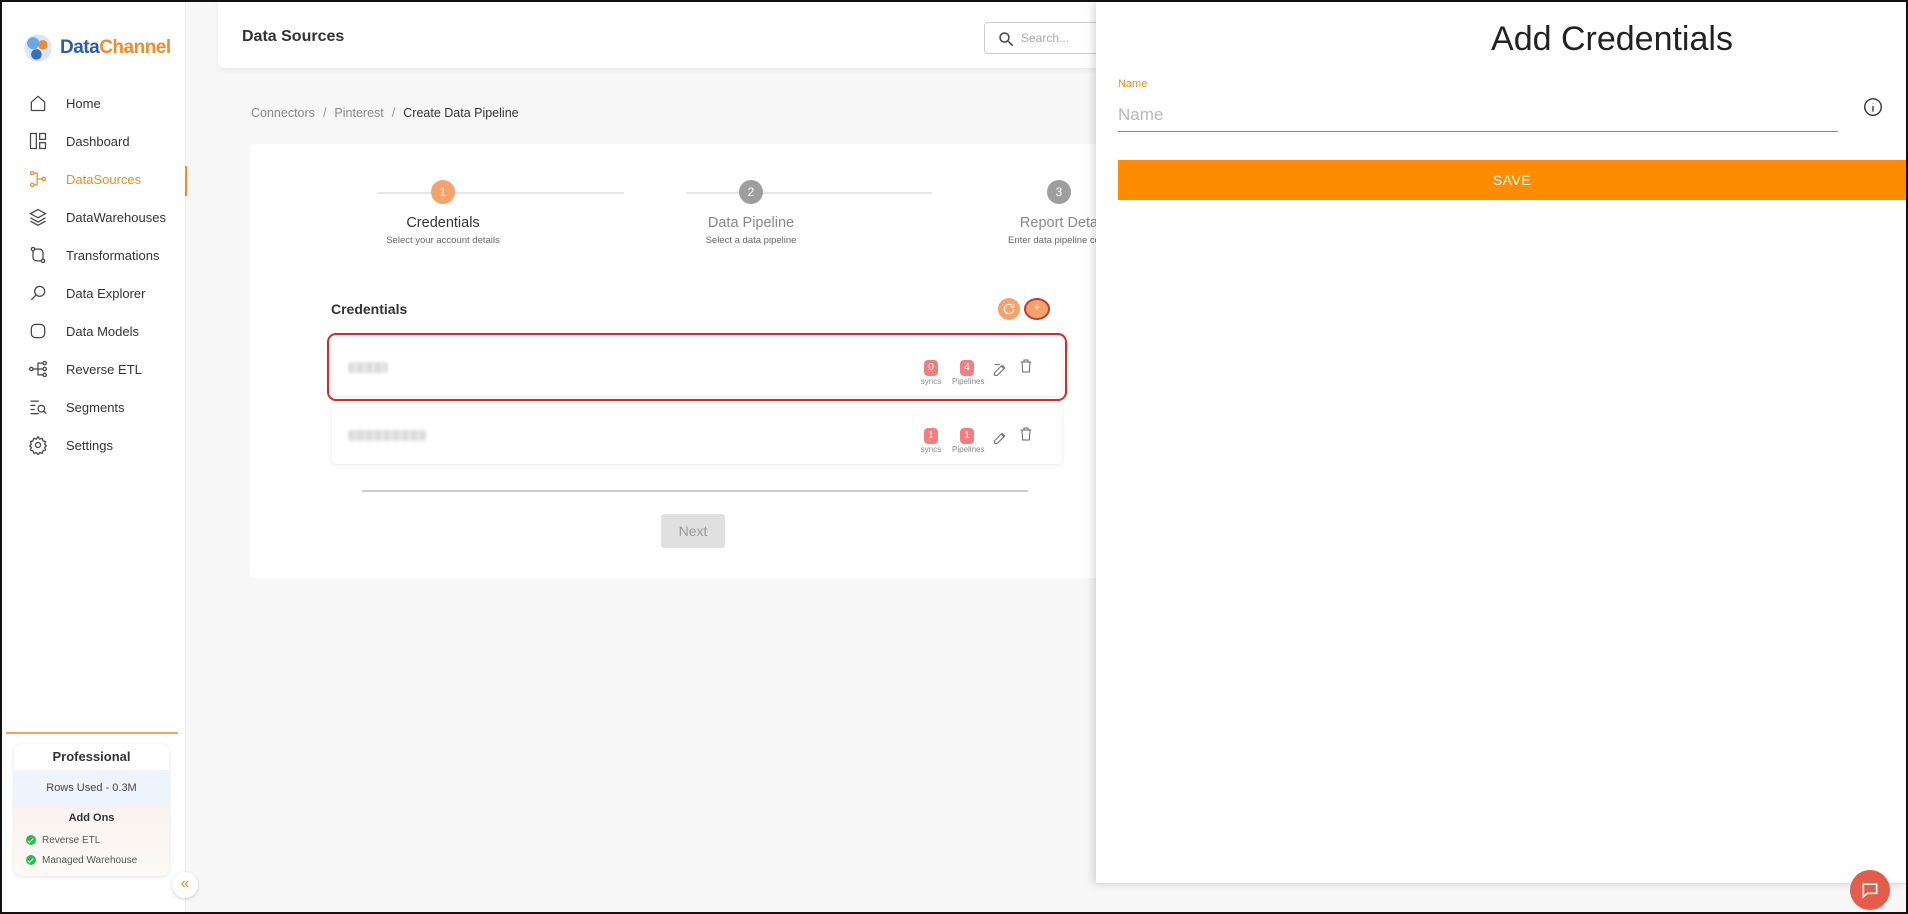  Describe the element at coordinates (697, 367) in the screenshot. I see `credential-row: 0 syncs 4 Pipelines` at that location.